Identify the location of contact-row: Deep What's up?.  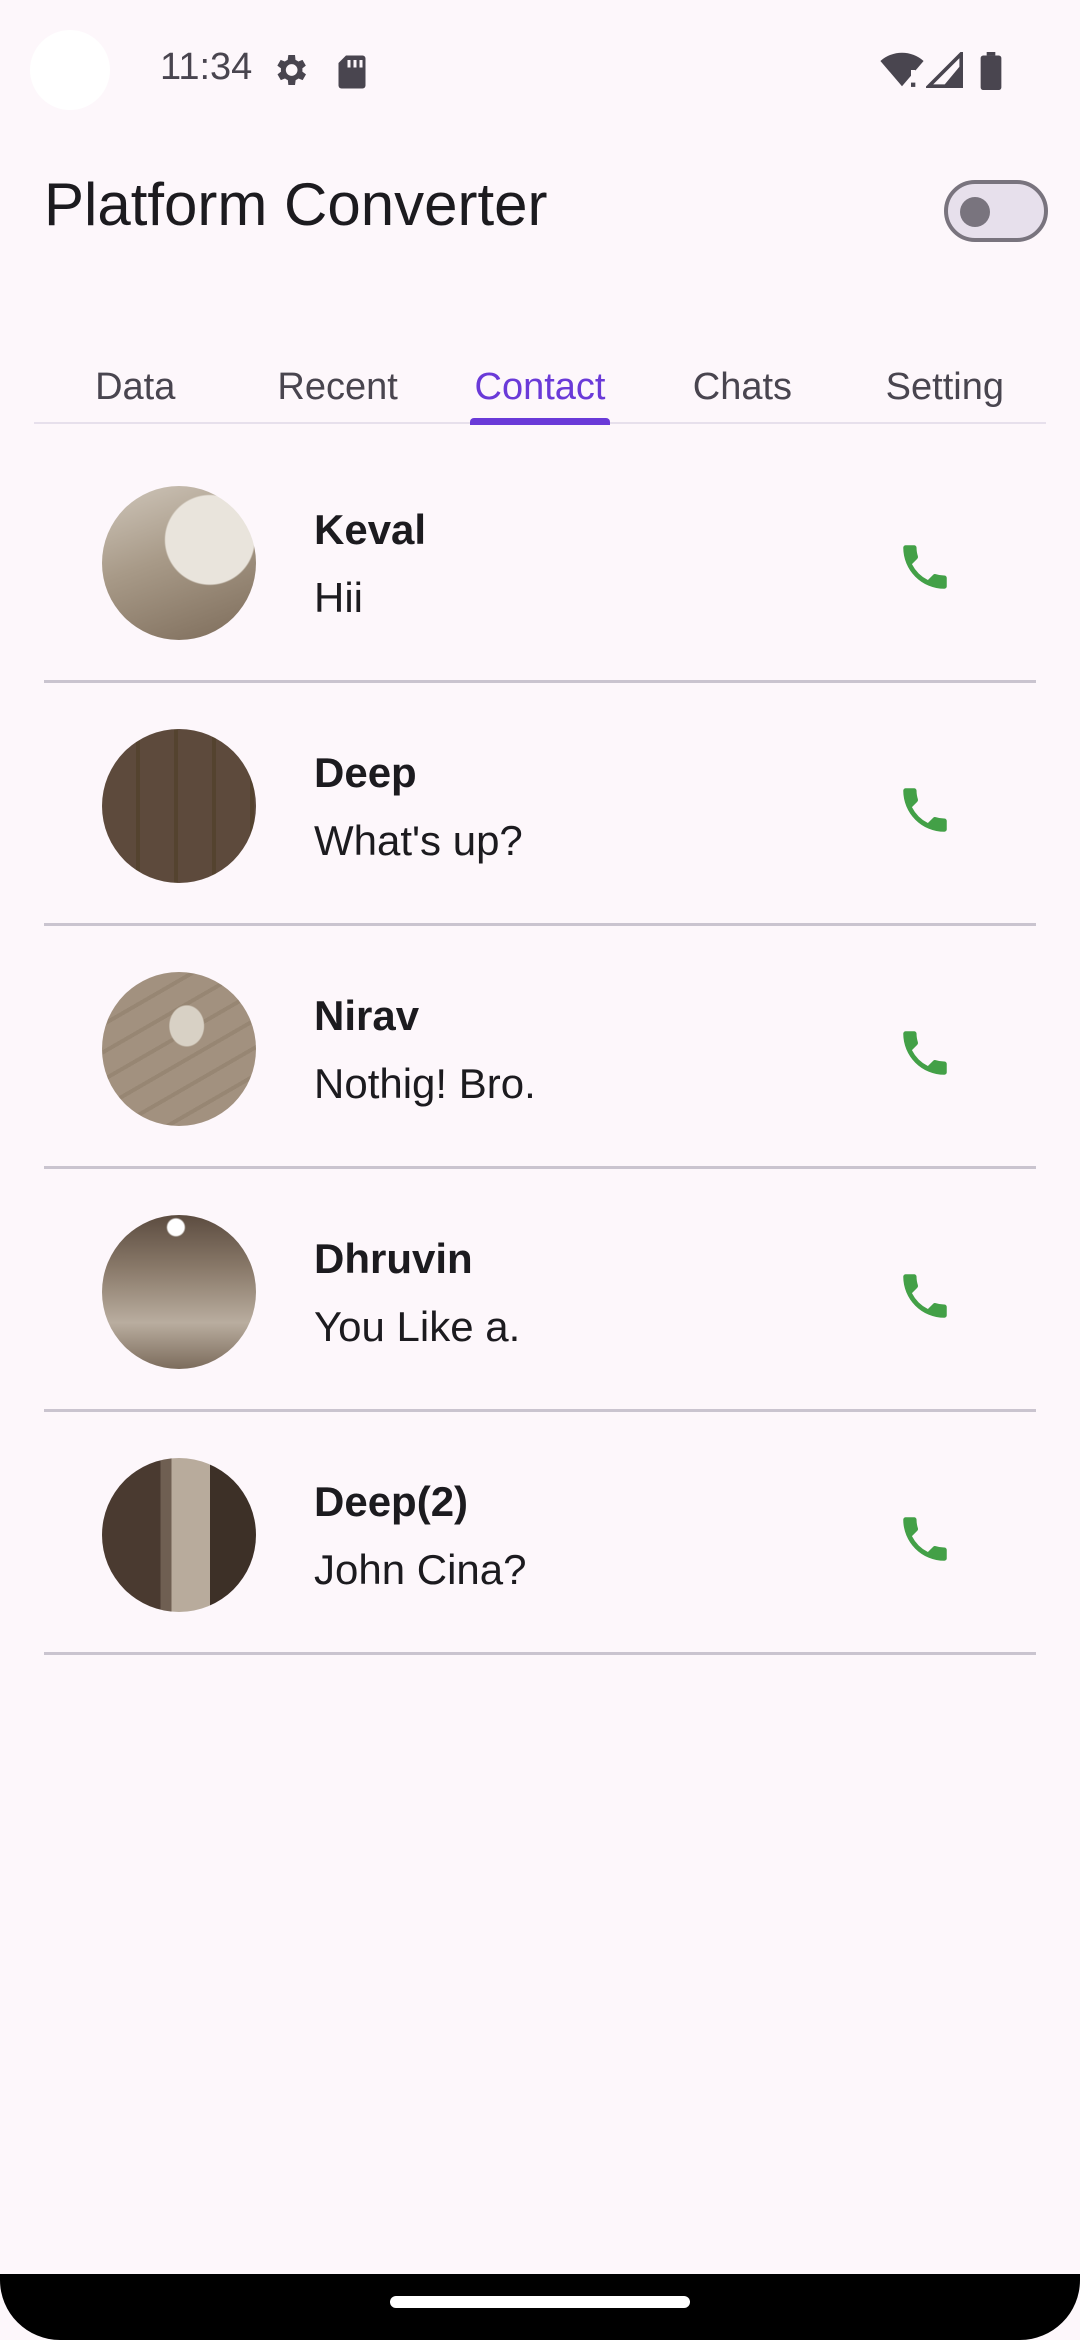
(540, 804).